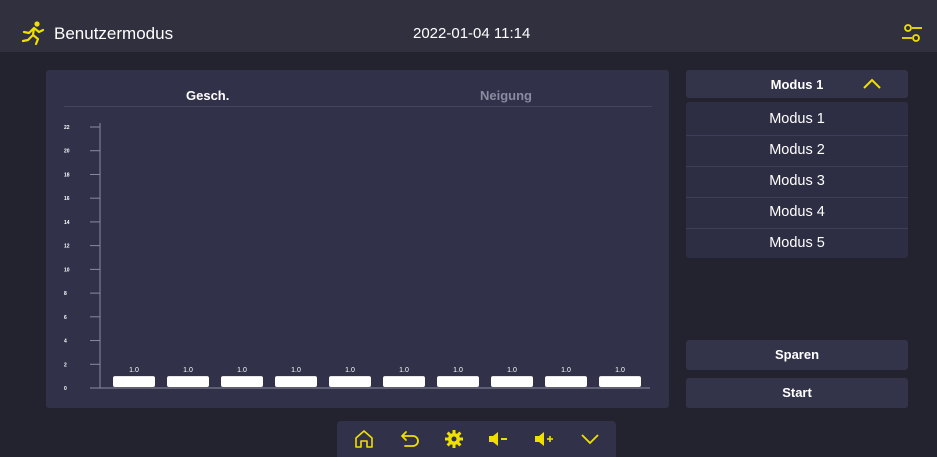  I want to click on start-button: Start, so click(797, 393).